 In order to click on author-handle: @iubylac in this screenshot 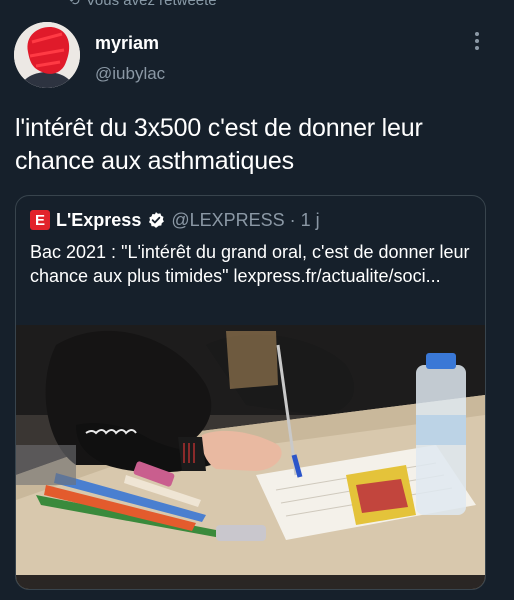, I will do `click(130, 74)`.